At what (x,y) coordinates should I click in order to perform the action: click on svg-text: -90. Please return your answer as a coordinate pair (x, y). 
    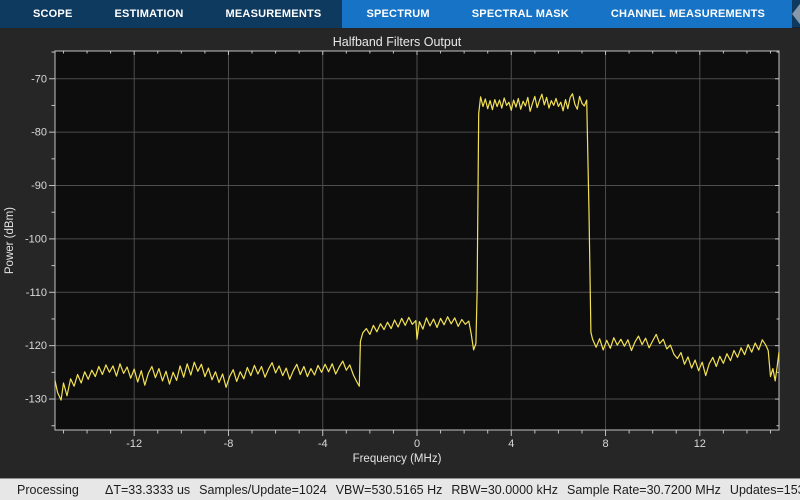
    Looking at the image, I should click on (39, 186).